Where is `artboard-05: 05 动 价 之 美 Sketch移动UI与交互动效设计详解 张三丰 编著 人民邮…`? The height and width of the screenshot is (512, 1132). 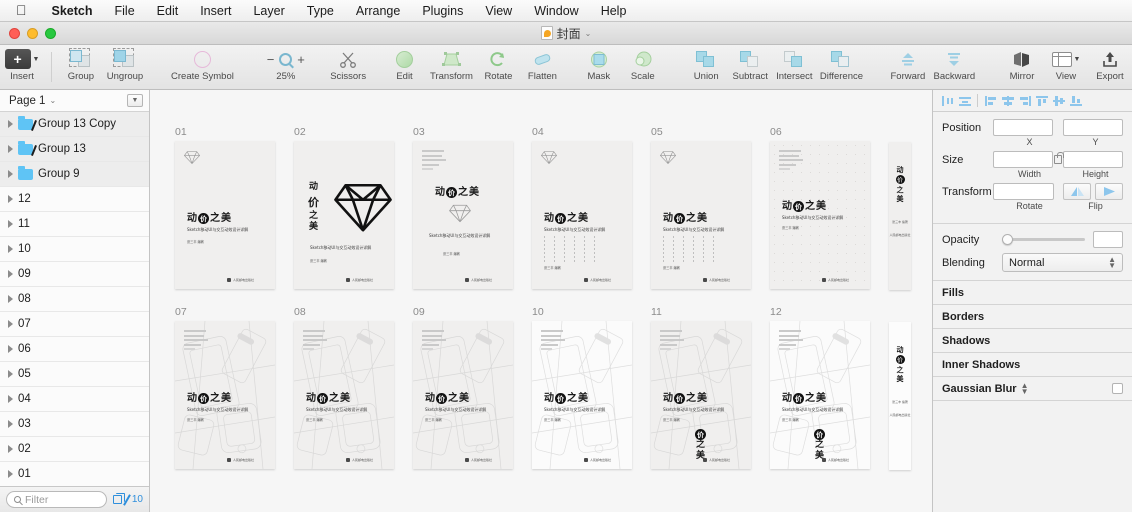
artboard-05: 05 动 价 之 美 Sketch移动UI与交互动效设计详解 张三丰 编著 人民邮… is located at coordinates (701, 207).